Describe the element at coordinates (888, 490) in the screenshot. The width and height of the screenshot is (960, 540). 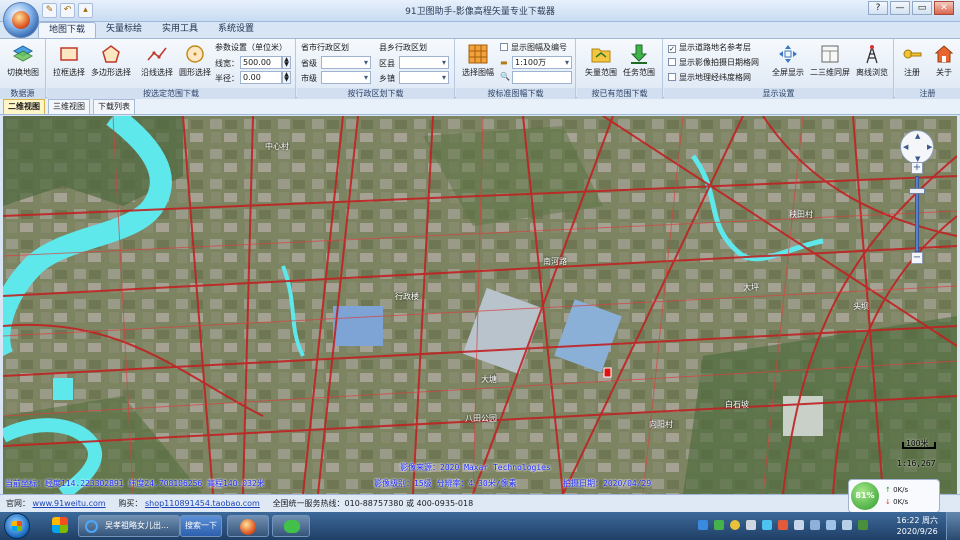
I see `upload-arrow-icon: ↑` at that location.